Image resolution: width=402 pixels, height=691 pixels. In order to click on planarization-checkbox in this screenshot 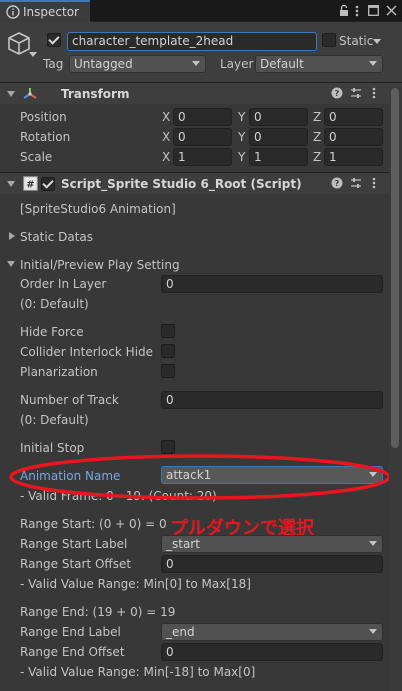, I will do `click(168, 371)`.